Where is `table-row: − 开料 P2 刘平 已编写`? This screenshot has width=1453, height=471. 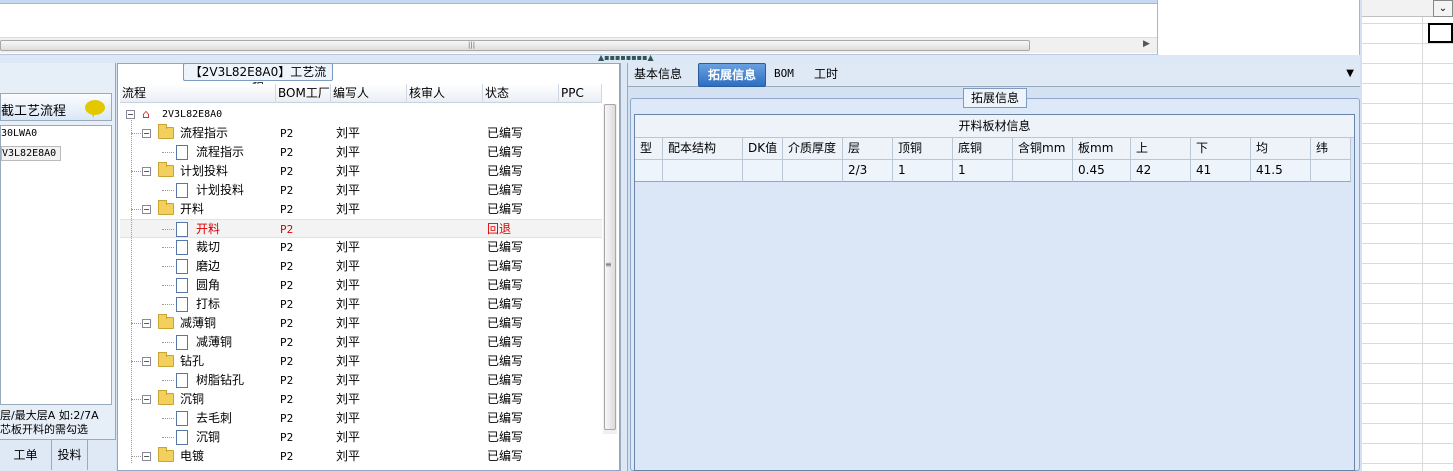 table-row: − 开料 P2 刘平 已编写 is located at coordinates (361, 209).